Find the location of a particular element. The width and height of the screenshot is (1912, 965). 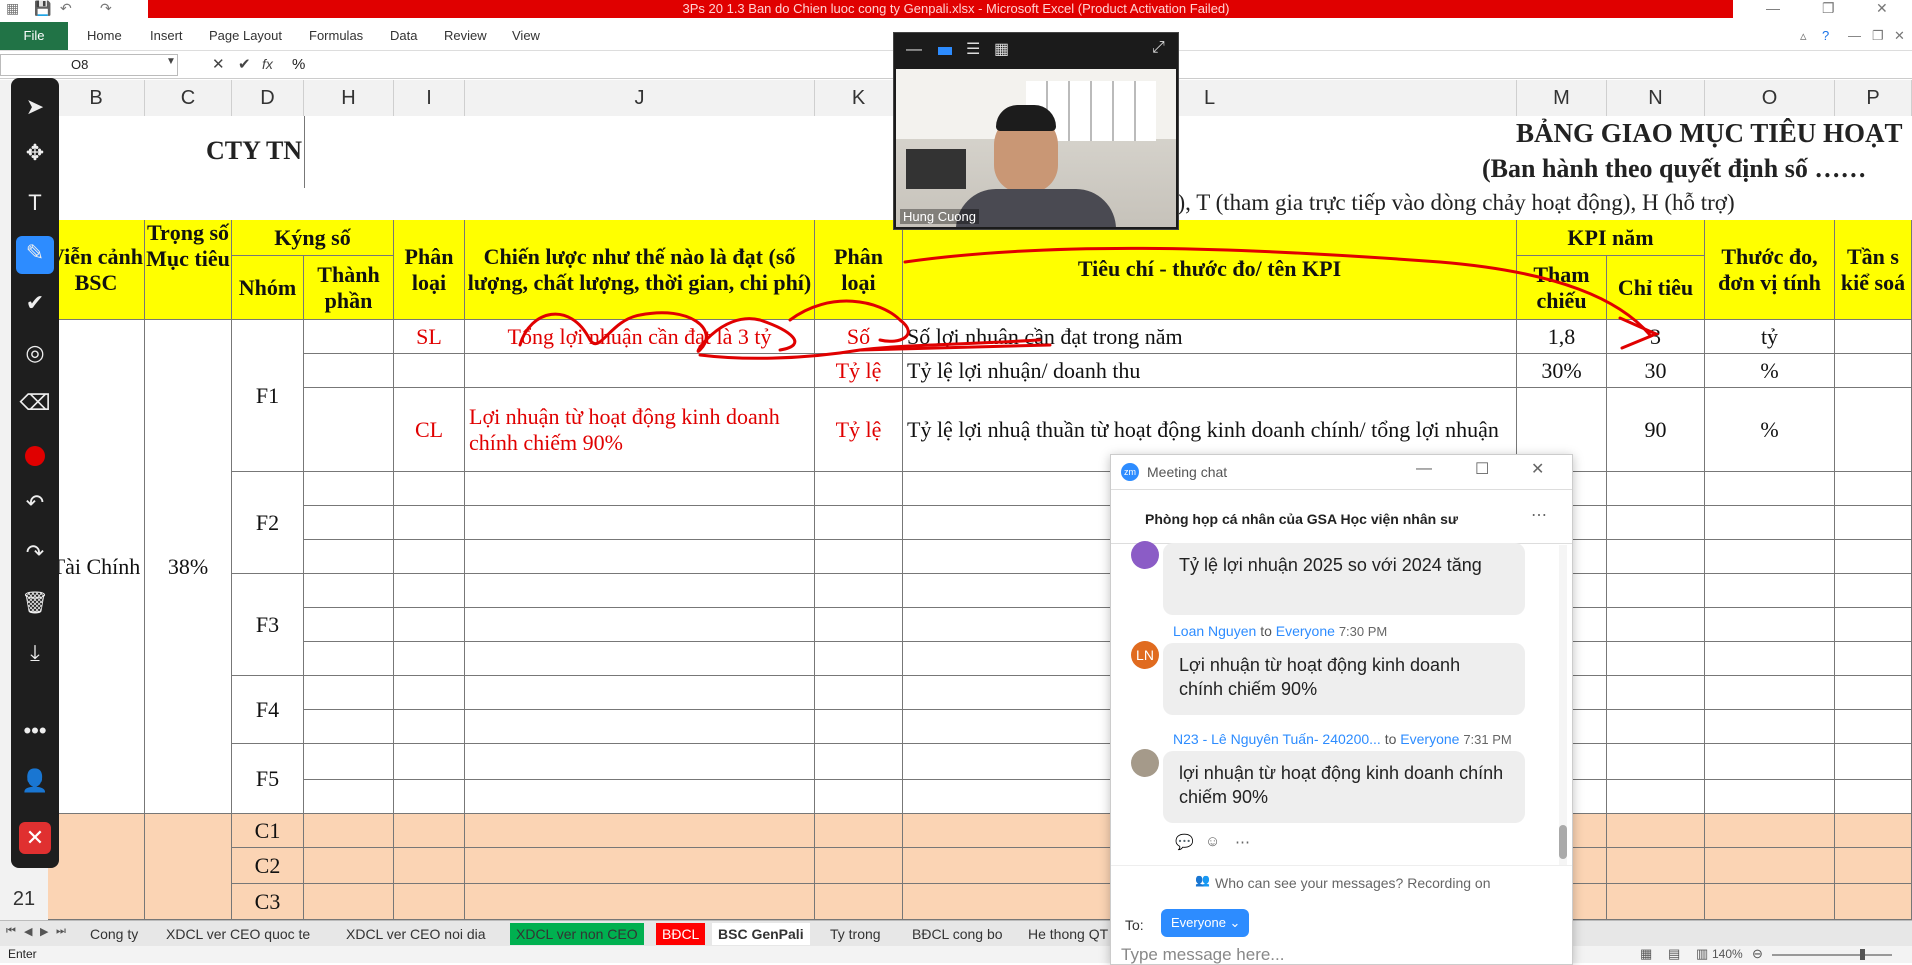

chat-more-icon: ⋯ is located at coordinates (1539, 515).